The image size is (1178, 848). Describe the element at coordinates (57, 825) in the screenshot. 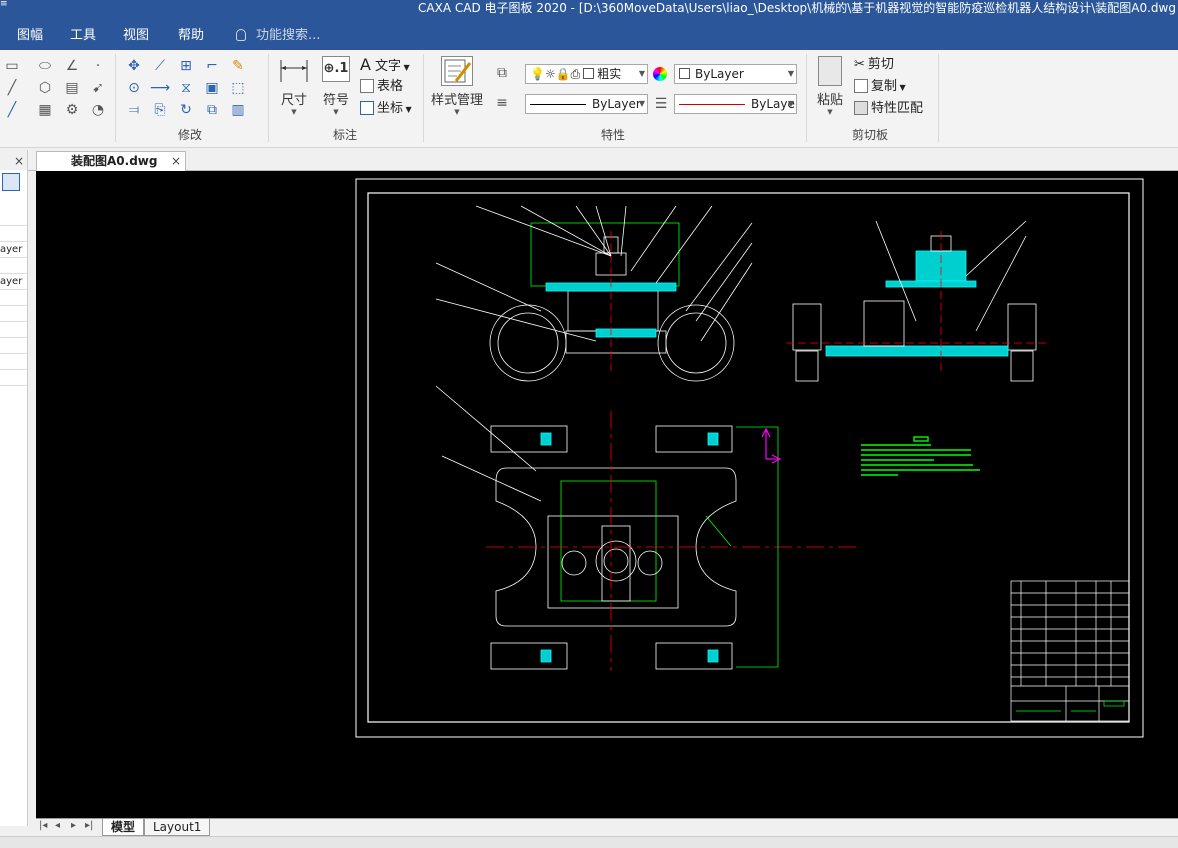

I see `previous-tab-icon: ◂` at that location.